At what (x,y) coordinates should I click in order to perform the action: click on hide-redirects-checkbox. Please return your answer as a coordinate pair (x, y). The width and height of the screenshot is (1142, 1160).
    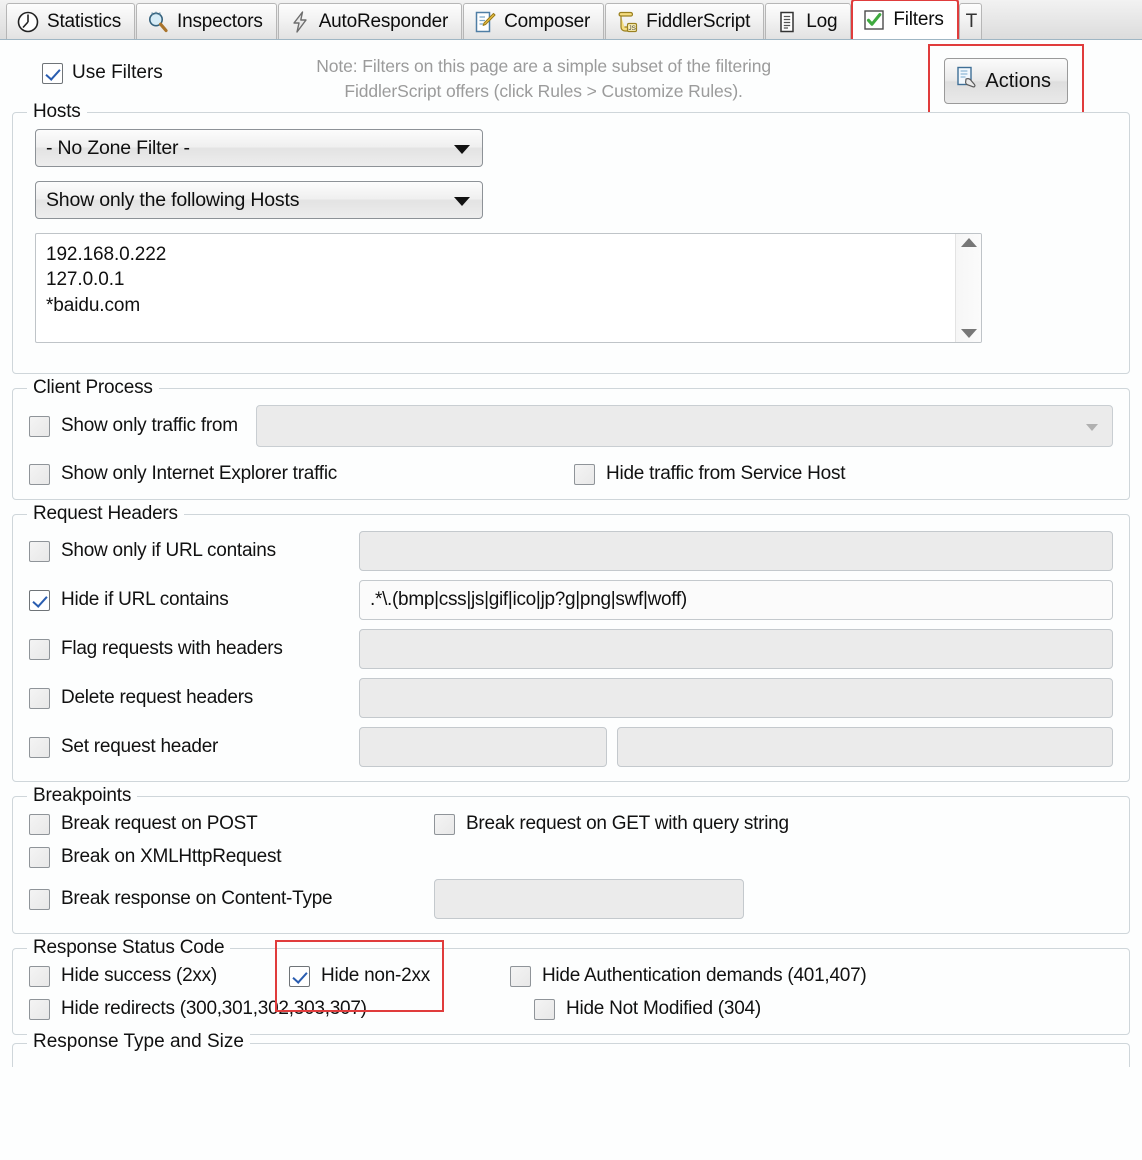
    Looking at the image, I should click on (39, 1009).